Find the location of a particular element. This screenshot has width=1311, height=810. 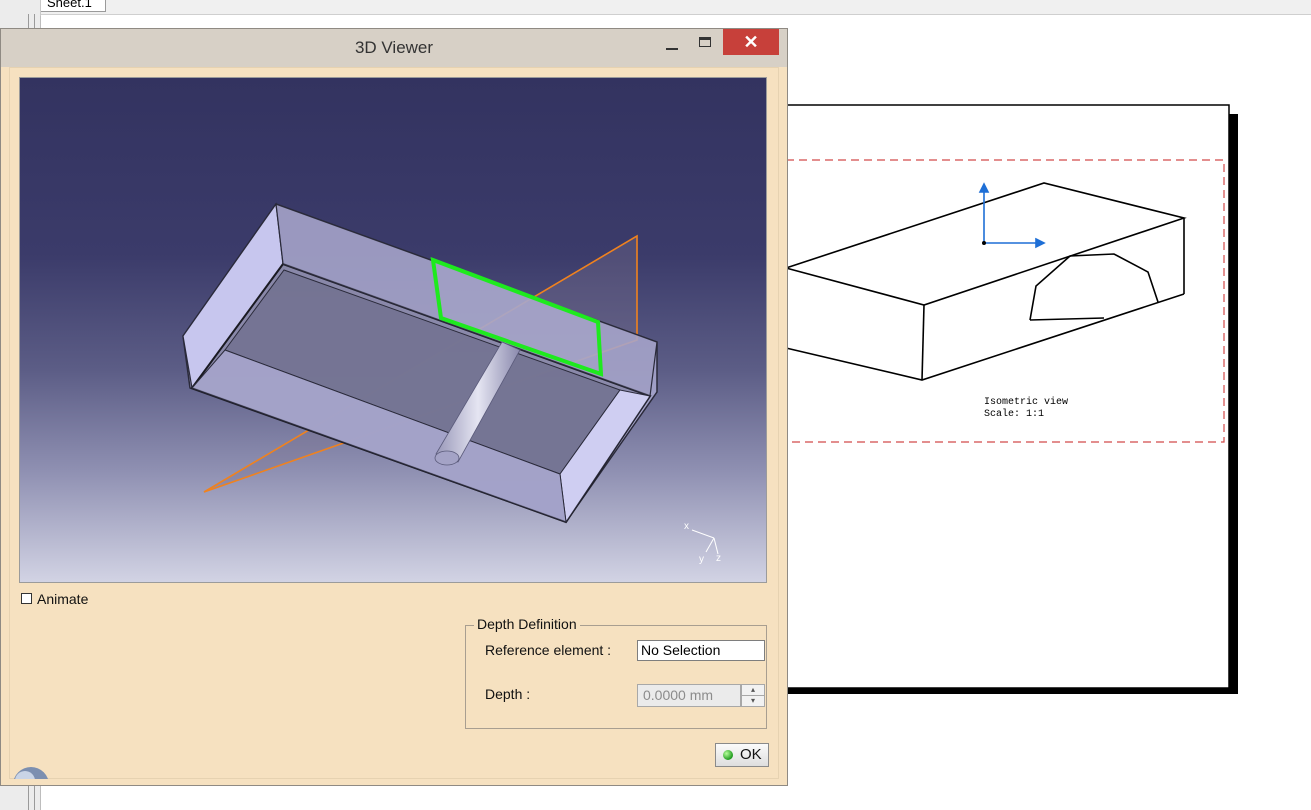

depth-label: Depth : is located at coordinates (508, 694).